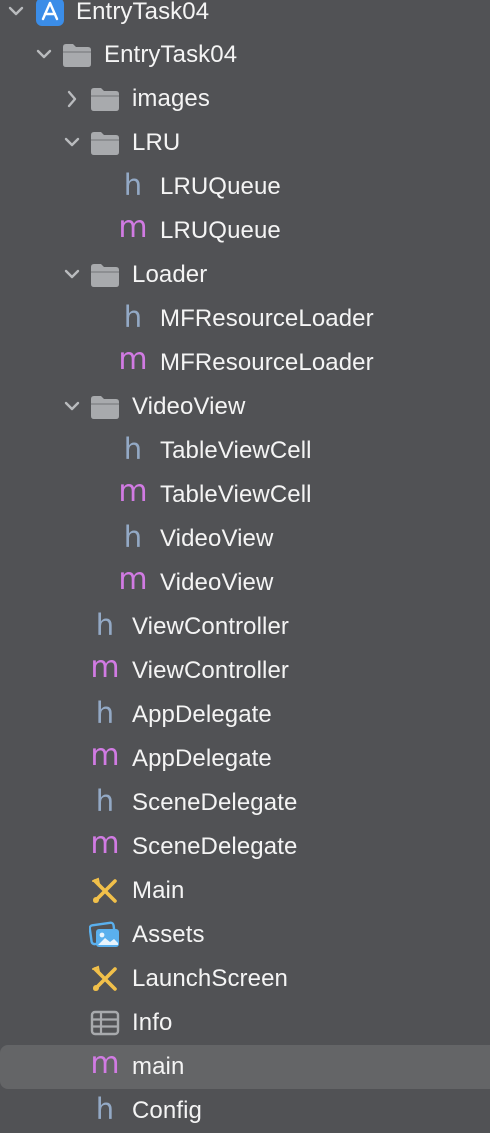  What do you see at coordinates (156, 142) in the screenshot?
I see `tree-label: LRU` at bounding box center [156, 142].